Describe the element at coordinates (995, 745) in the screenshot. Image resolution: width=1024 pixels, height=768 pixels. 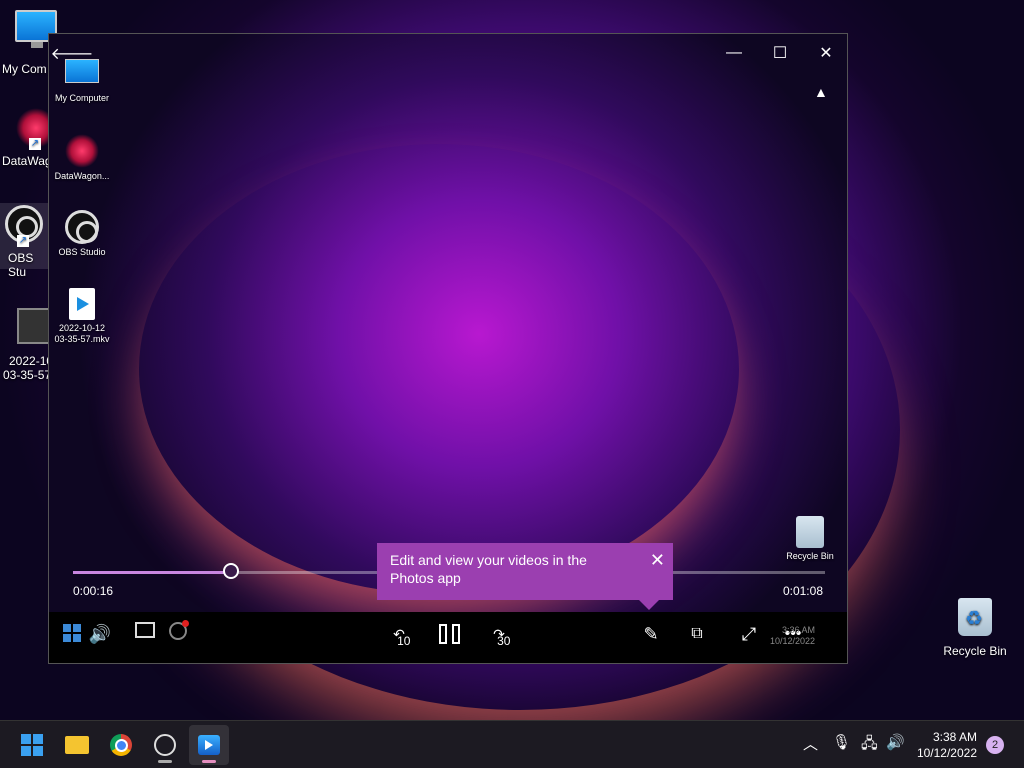
I see `notification-badge: 2` at that location.